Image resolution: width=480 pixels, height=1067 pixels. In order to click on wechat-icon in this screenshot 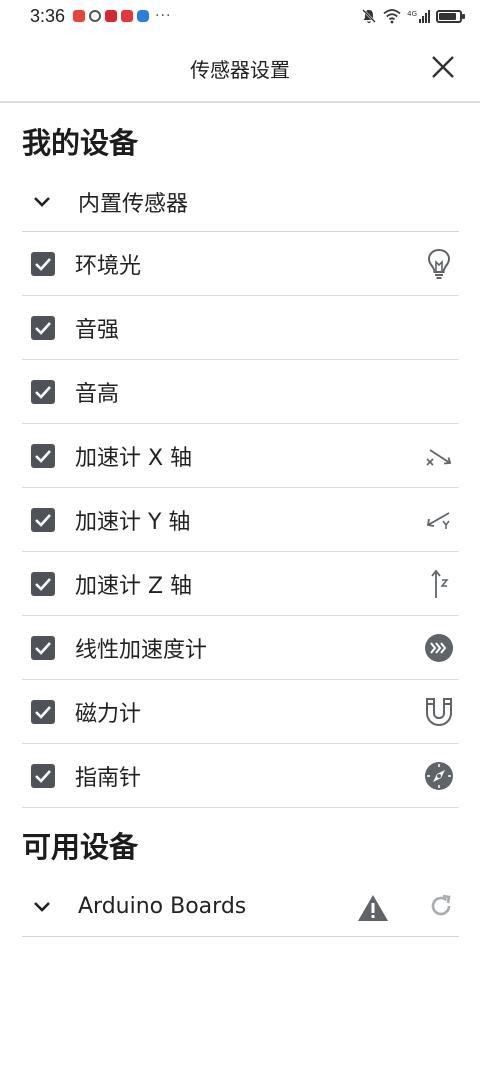, I will do `click(95, 16)`.